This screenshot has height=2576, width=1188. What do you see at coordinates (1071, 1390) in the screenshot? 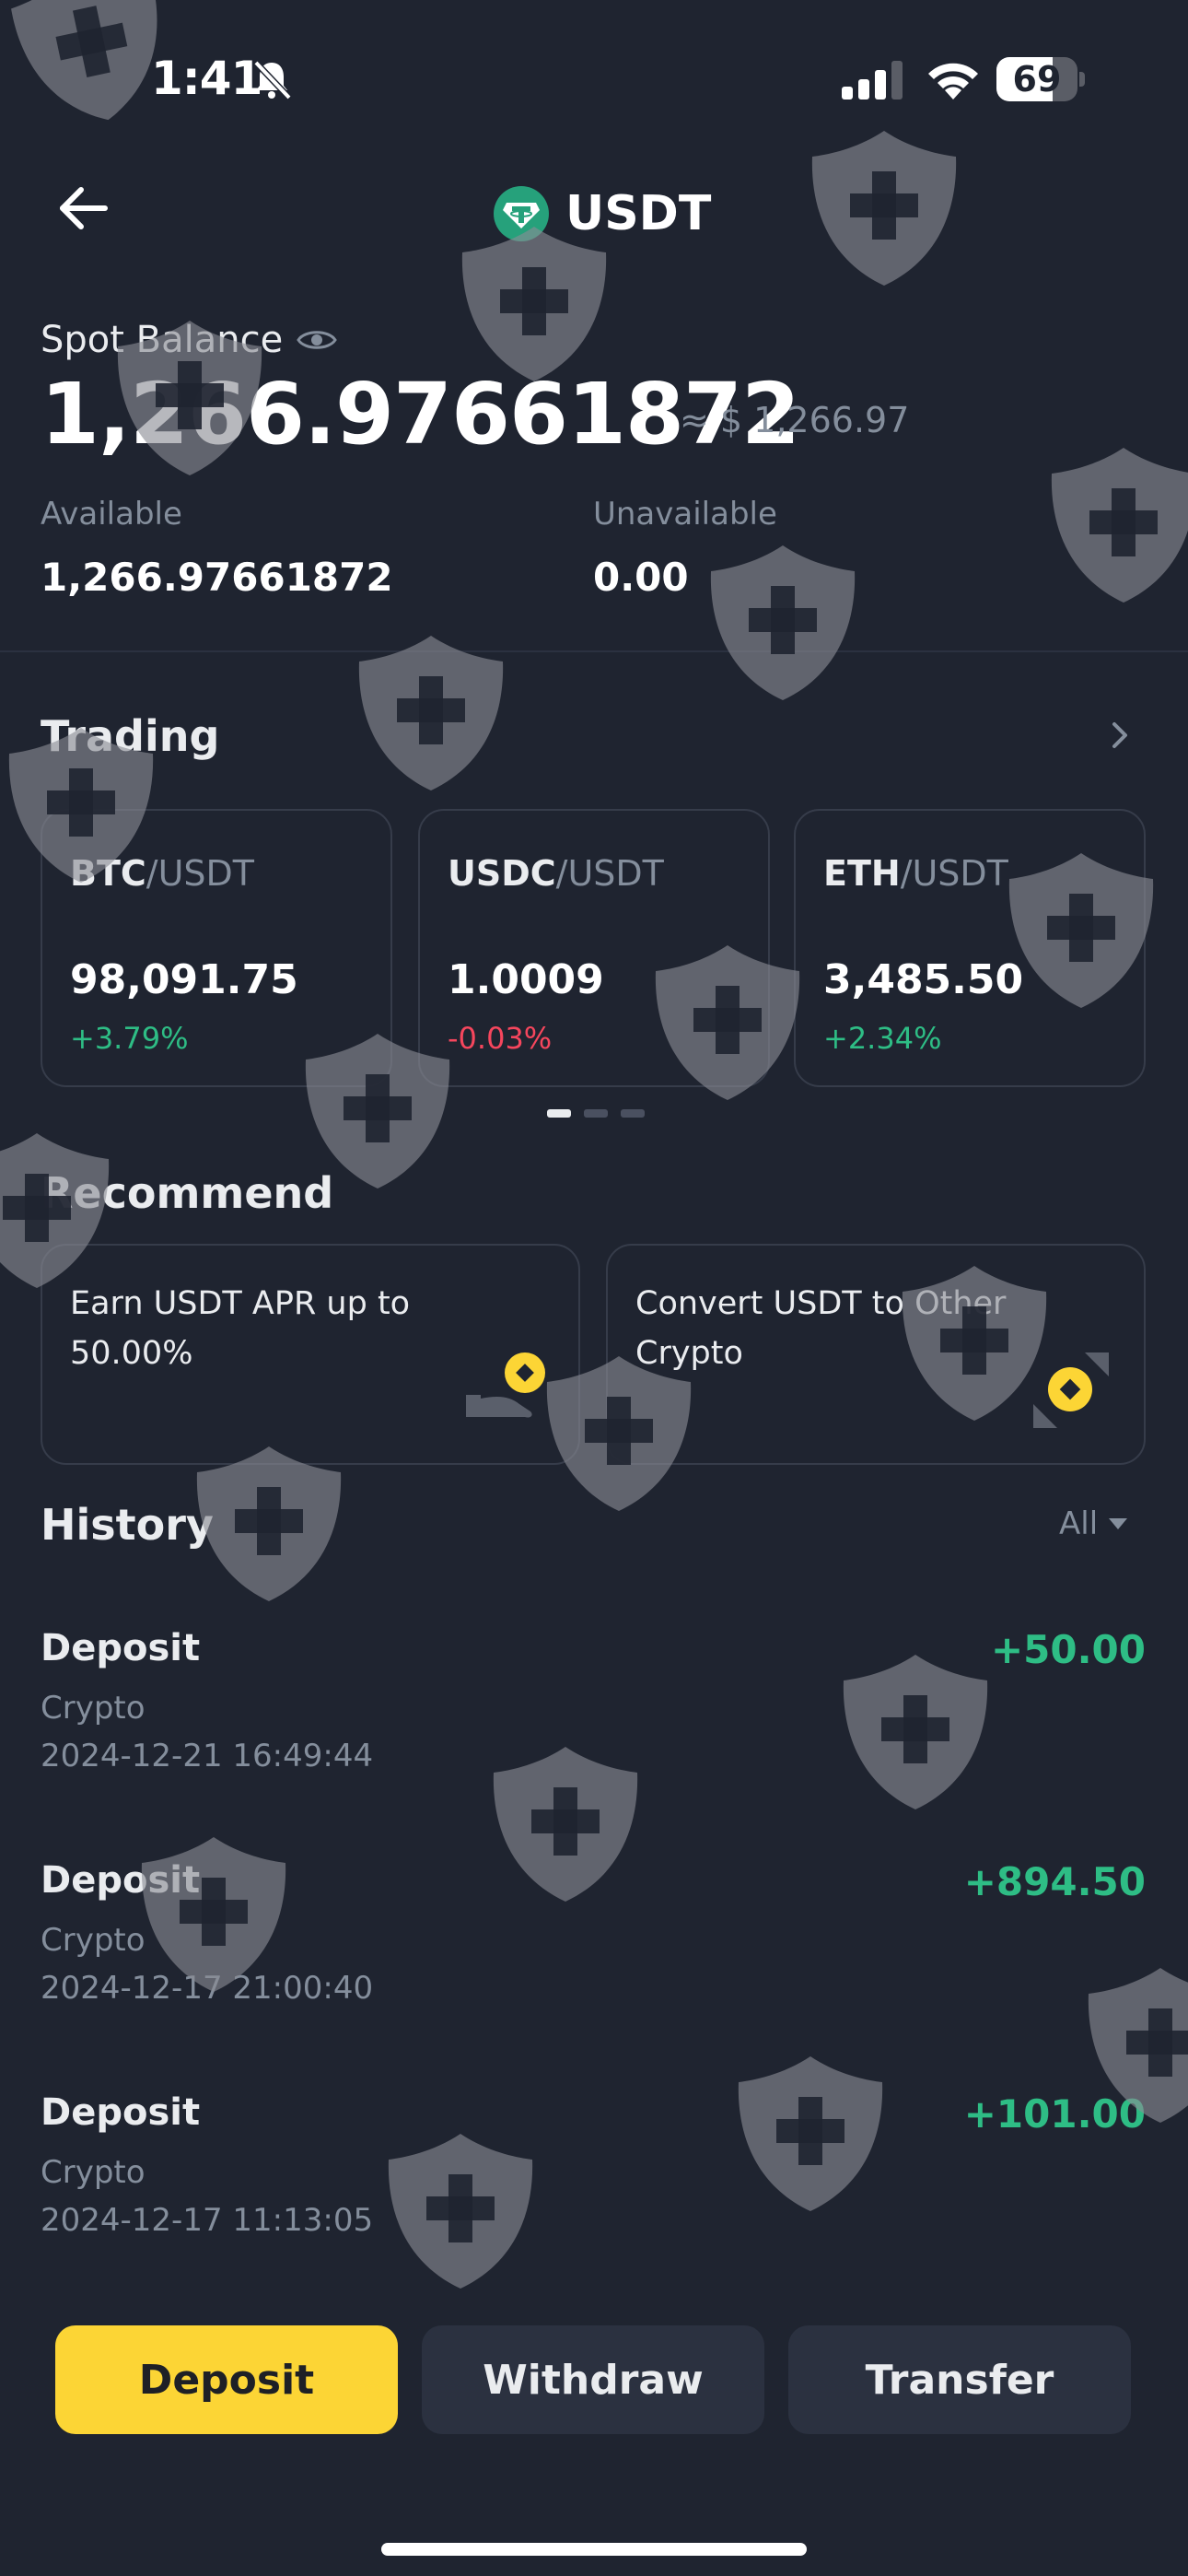
I see `convert-icon` at bounding box center [1071, 1390].